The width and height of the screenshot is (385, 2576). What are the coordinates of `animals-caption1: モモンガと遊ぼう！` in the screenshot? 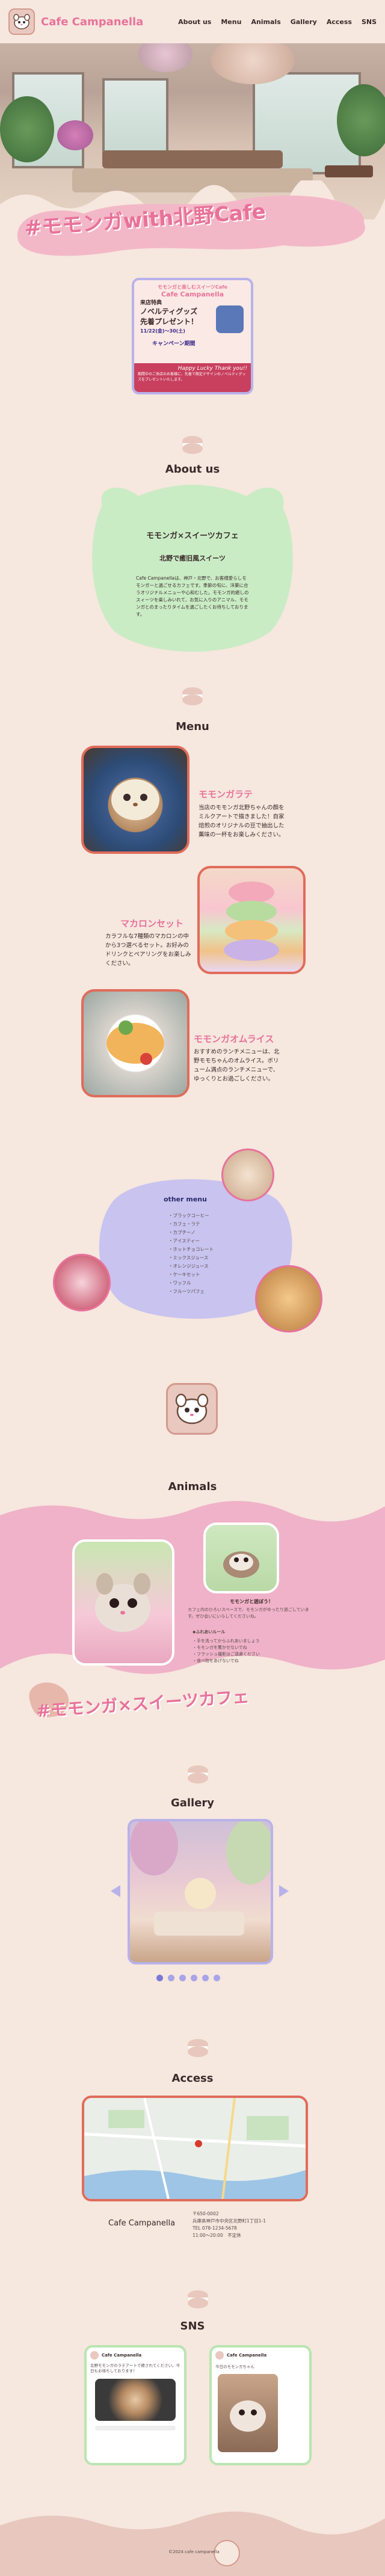 It's located at (251, 1601).